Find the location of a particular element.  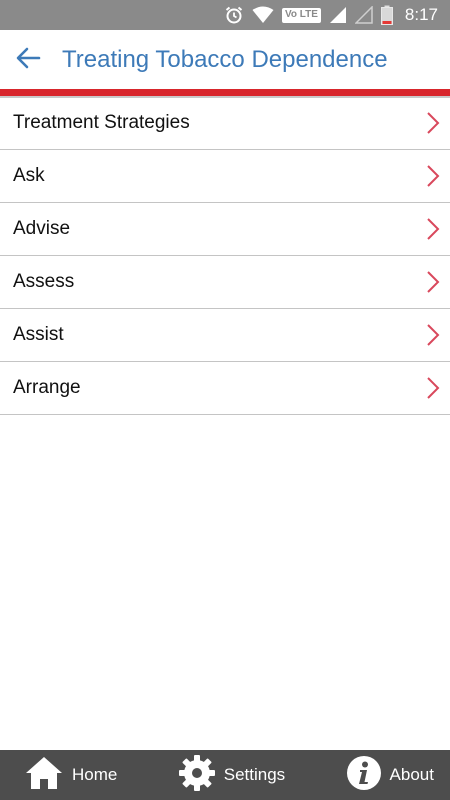

app-bar: Treating Tobacco Dependence is located at coordinates (225, 60).